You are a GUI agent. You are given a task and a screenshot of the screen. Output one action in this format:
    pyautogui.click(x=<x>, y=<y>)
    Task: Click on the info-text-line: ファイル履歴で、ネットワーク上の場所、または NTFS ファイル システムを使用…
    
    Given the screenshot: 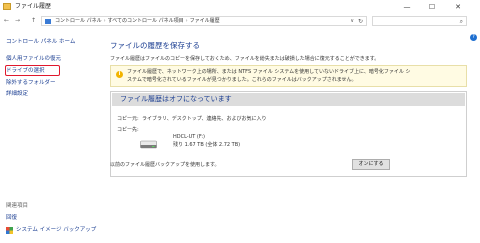 What is the action you would take?
    pyautogui.click(x=269, y=72)
    